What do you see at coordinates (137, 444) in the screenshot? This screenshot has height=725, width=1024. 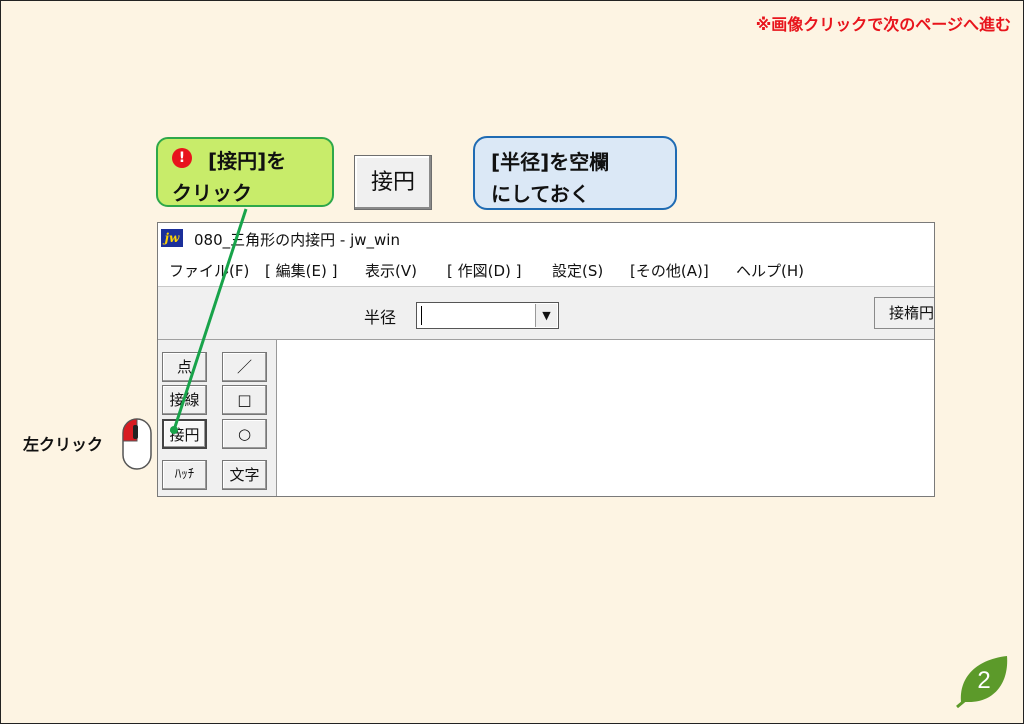 I see `mouse-left-click-icon` at bounding box center [137, 444].